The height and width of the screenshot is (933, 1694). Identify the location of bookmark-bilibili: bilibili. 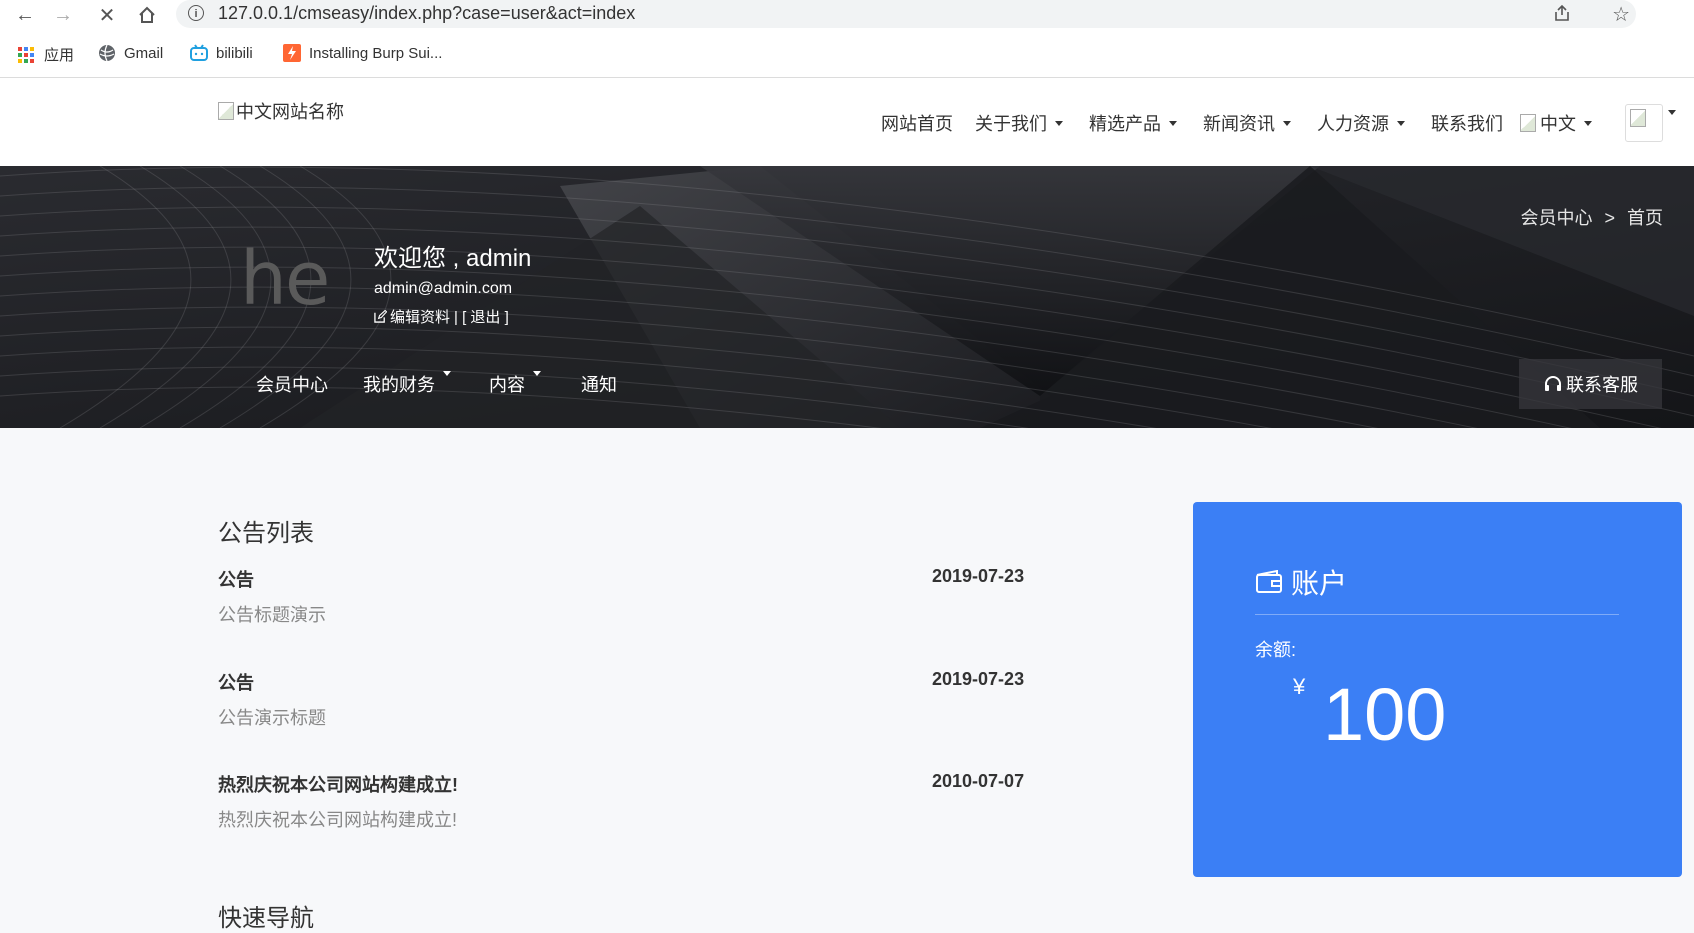
(221, 53).